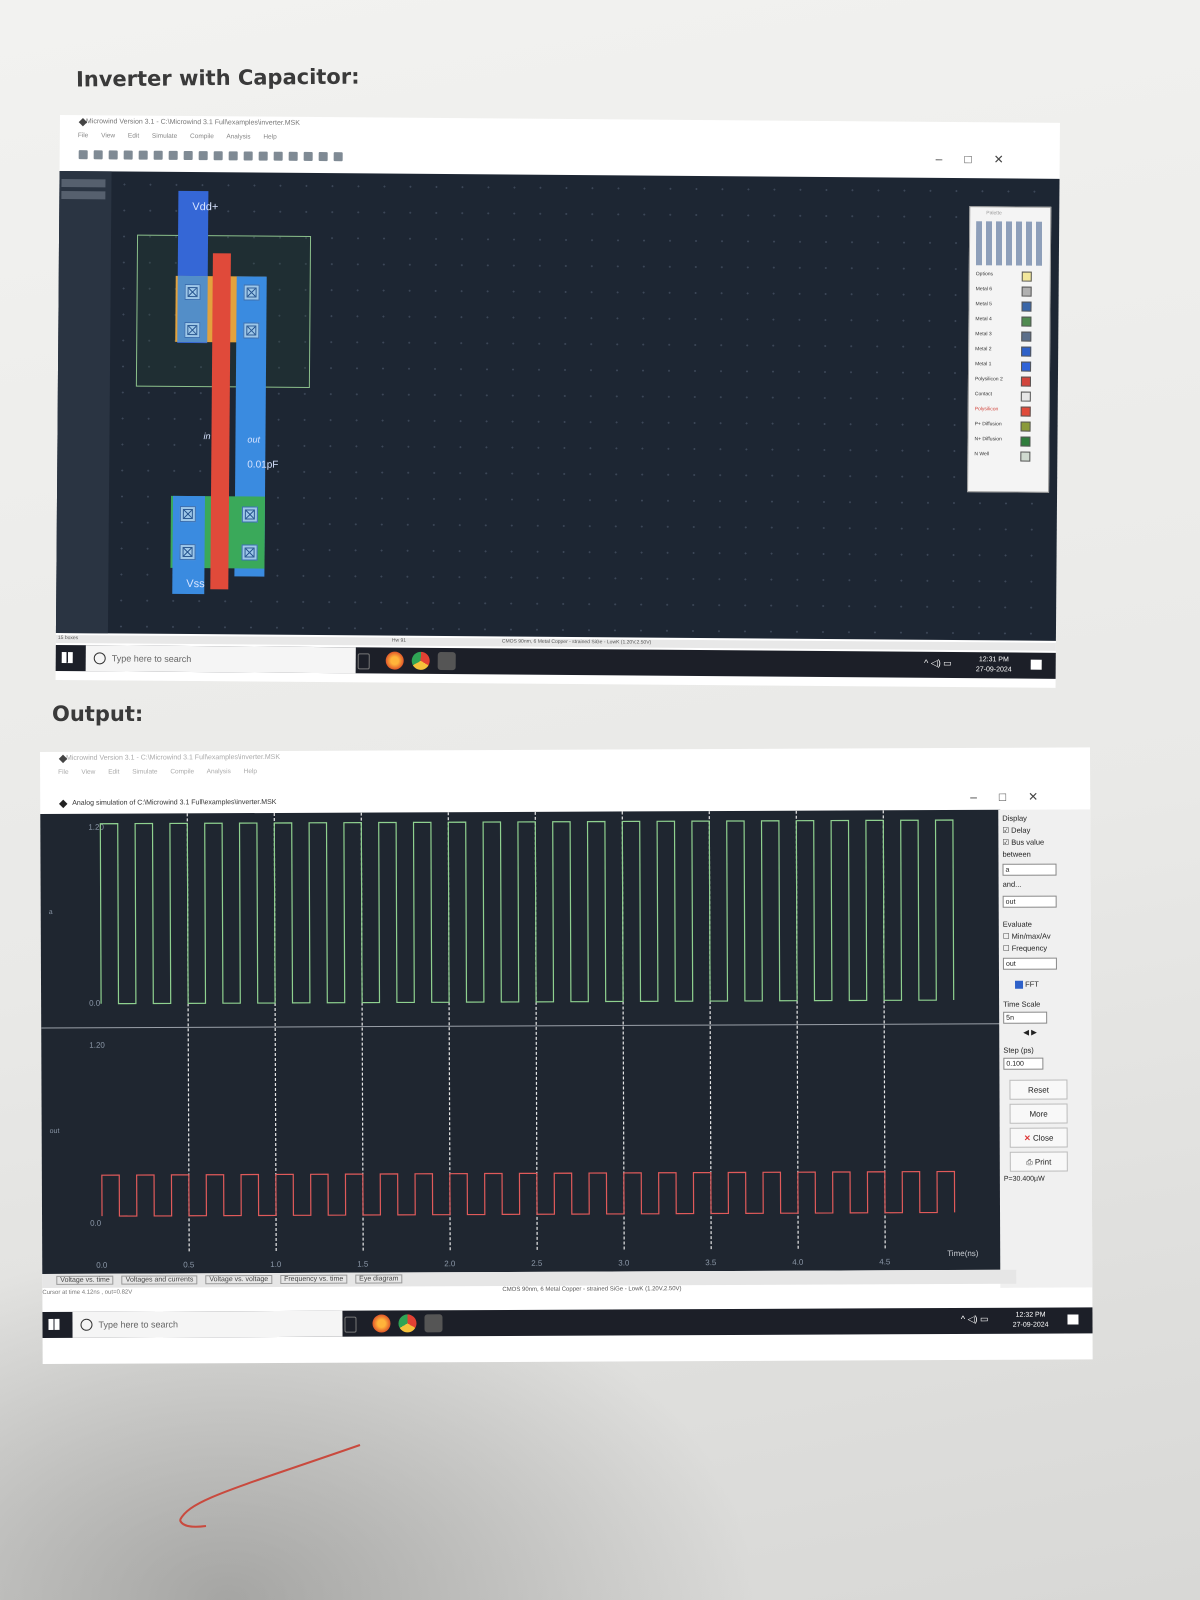 The height and width of the screenshot is (1600, 1200). I want to click on copy-icon, so click(158, 155).